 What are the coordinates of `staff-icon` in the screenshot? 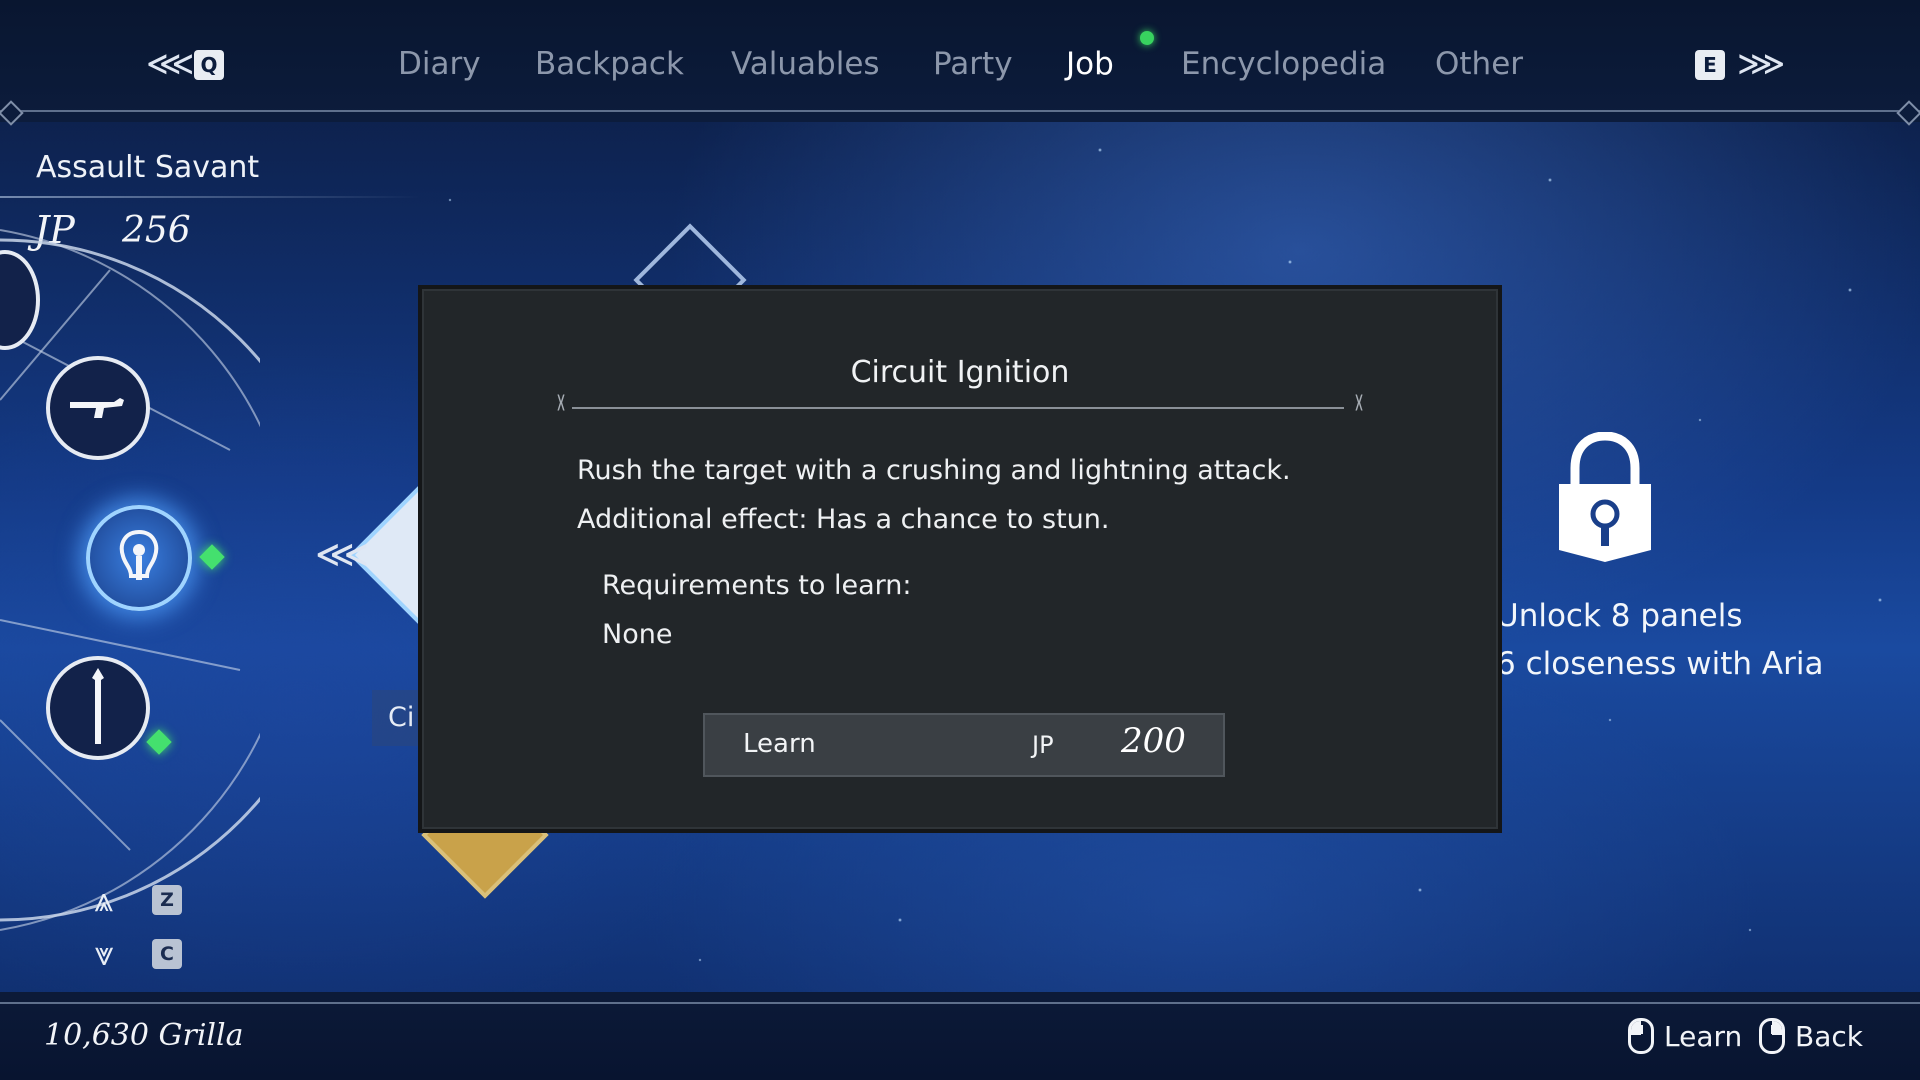 It's located at (98, 706).